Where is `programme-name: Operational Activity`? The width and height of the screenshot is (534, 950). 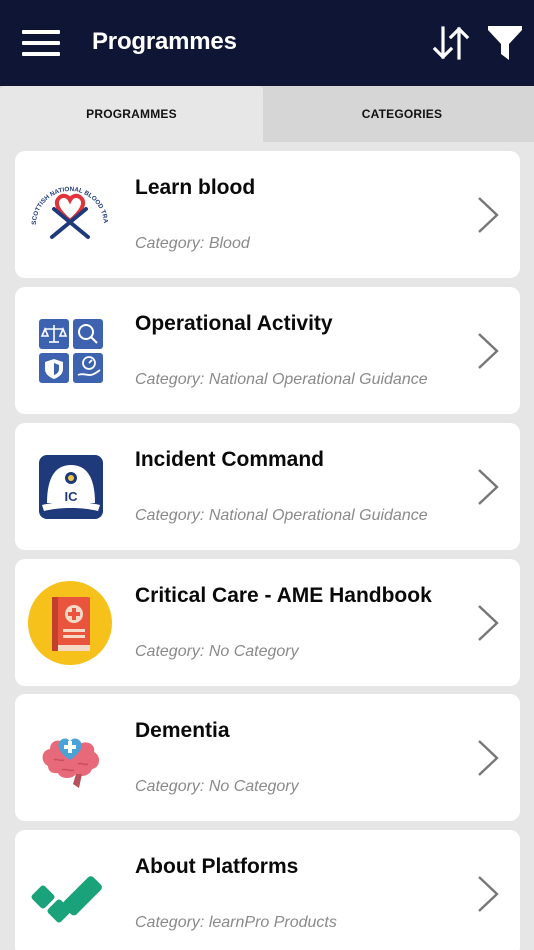 programme-name: Operational Activity is located at coordinates (234, 323).